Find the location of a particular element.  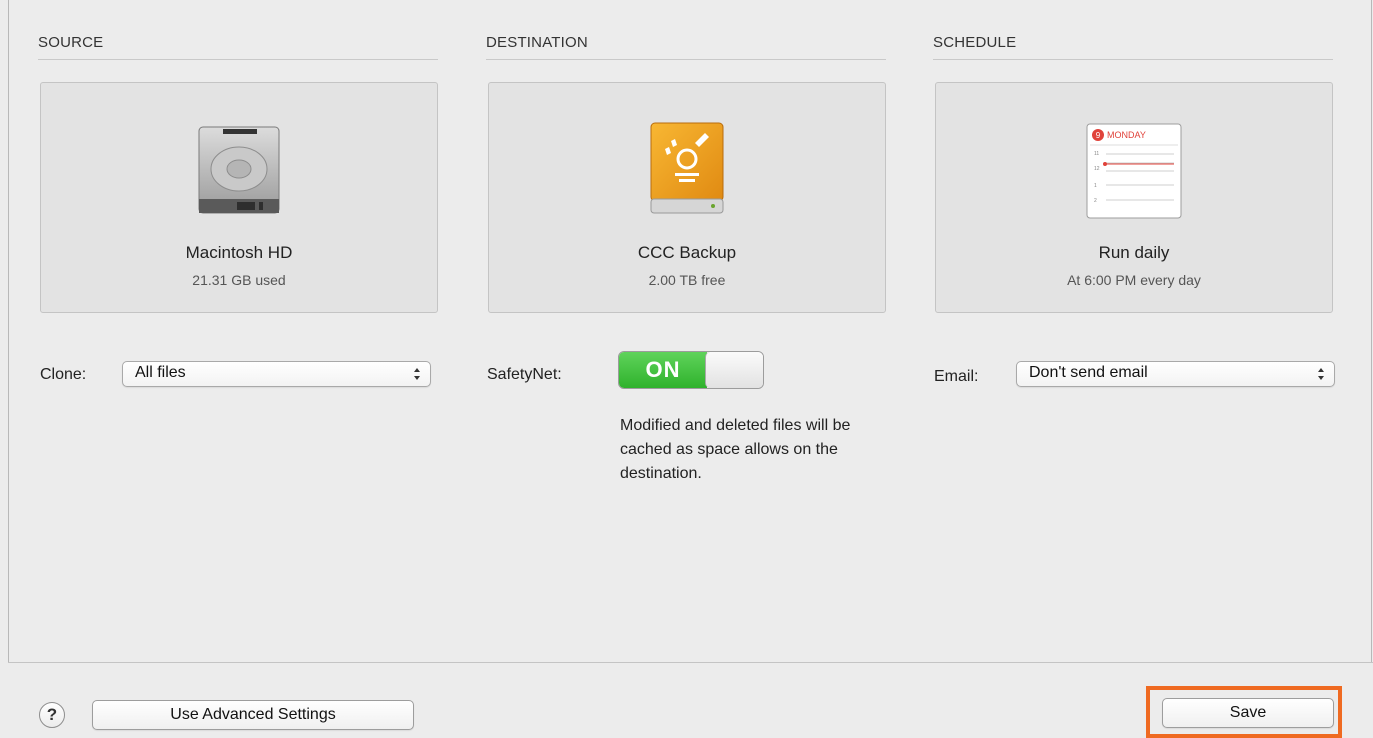

clone-popup: All files is located at coordinates (276, 374).